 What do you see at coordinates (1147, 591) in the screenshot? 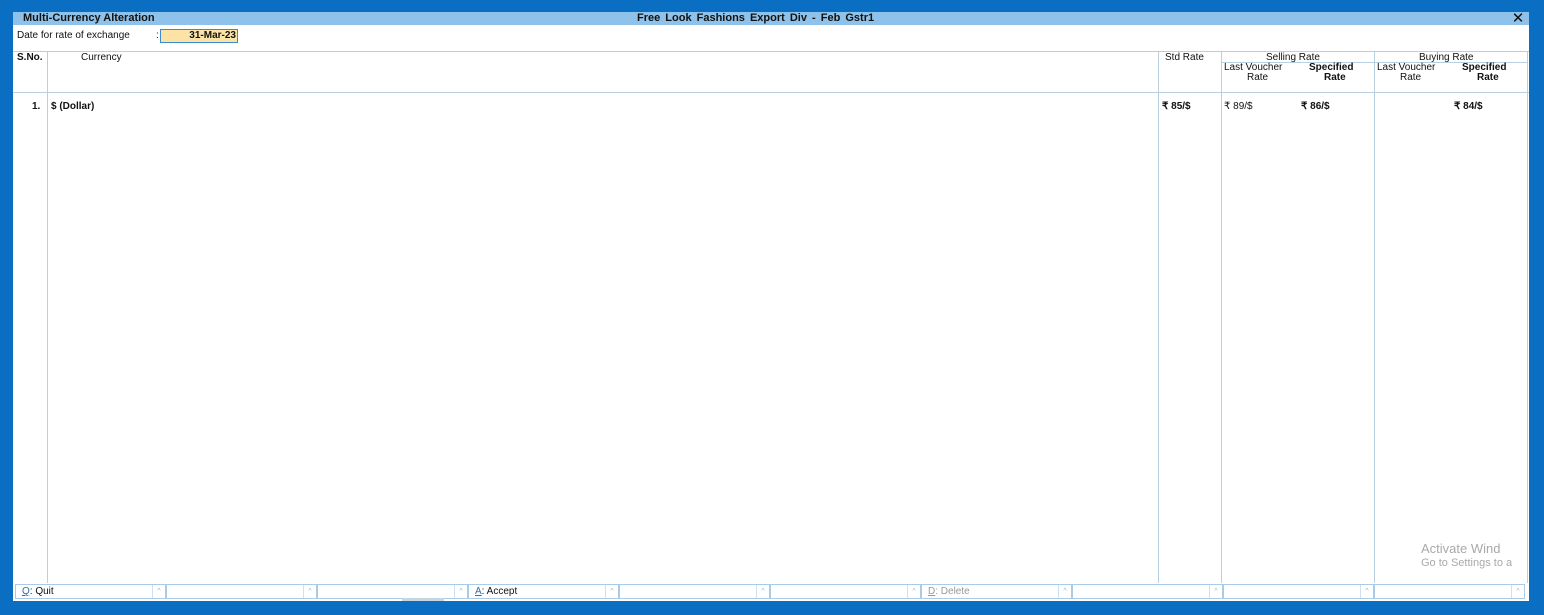
I see `footer-button-8: ^` at bounding box center [1147, 591].